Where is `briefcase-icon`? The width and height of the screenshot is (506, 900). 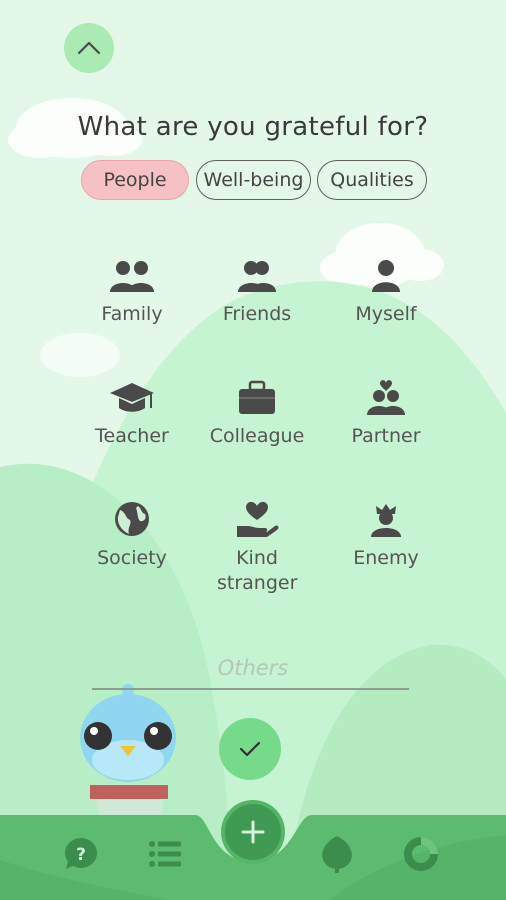 briefcase-icon is located at coordinates (257, 397).